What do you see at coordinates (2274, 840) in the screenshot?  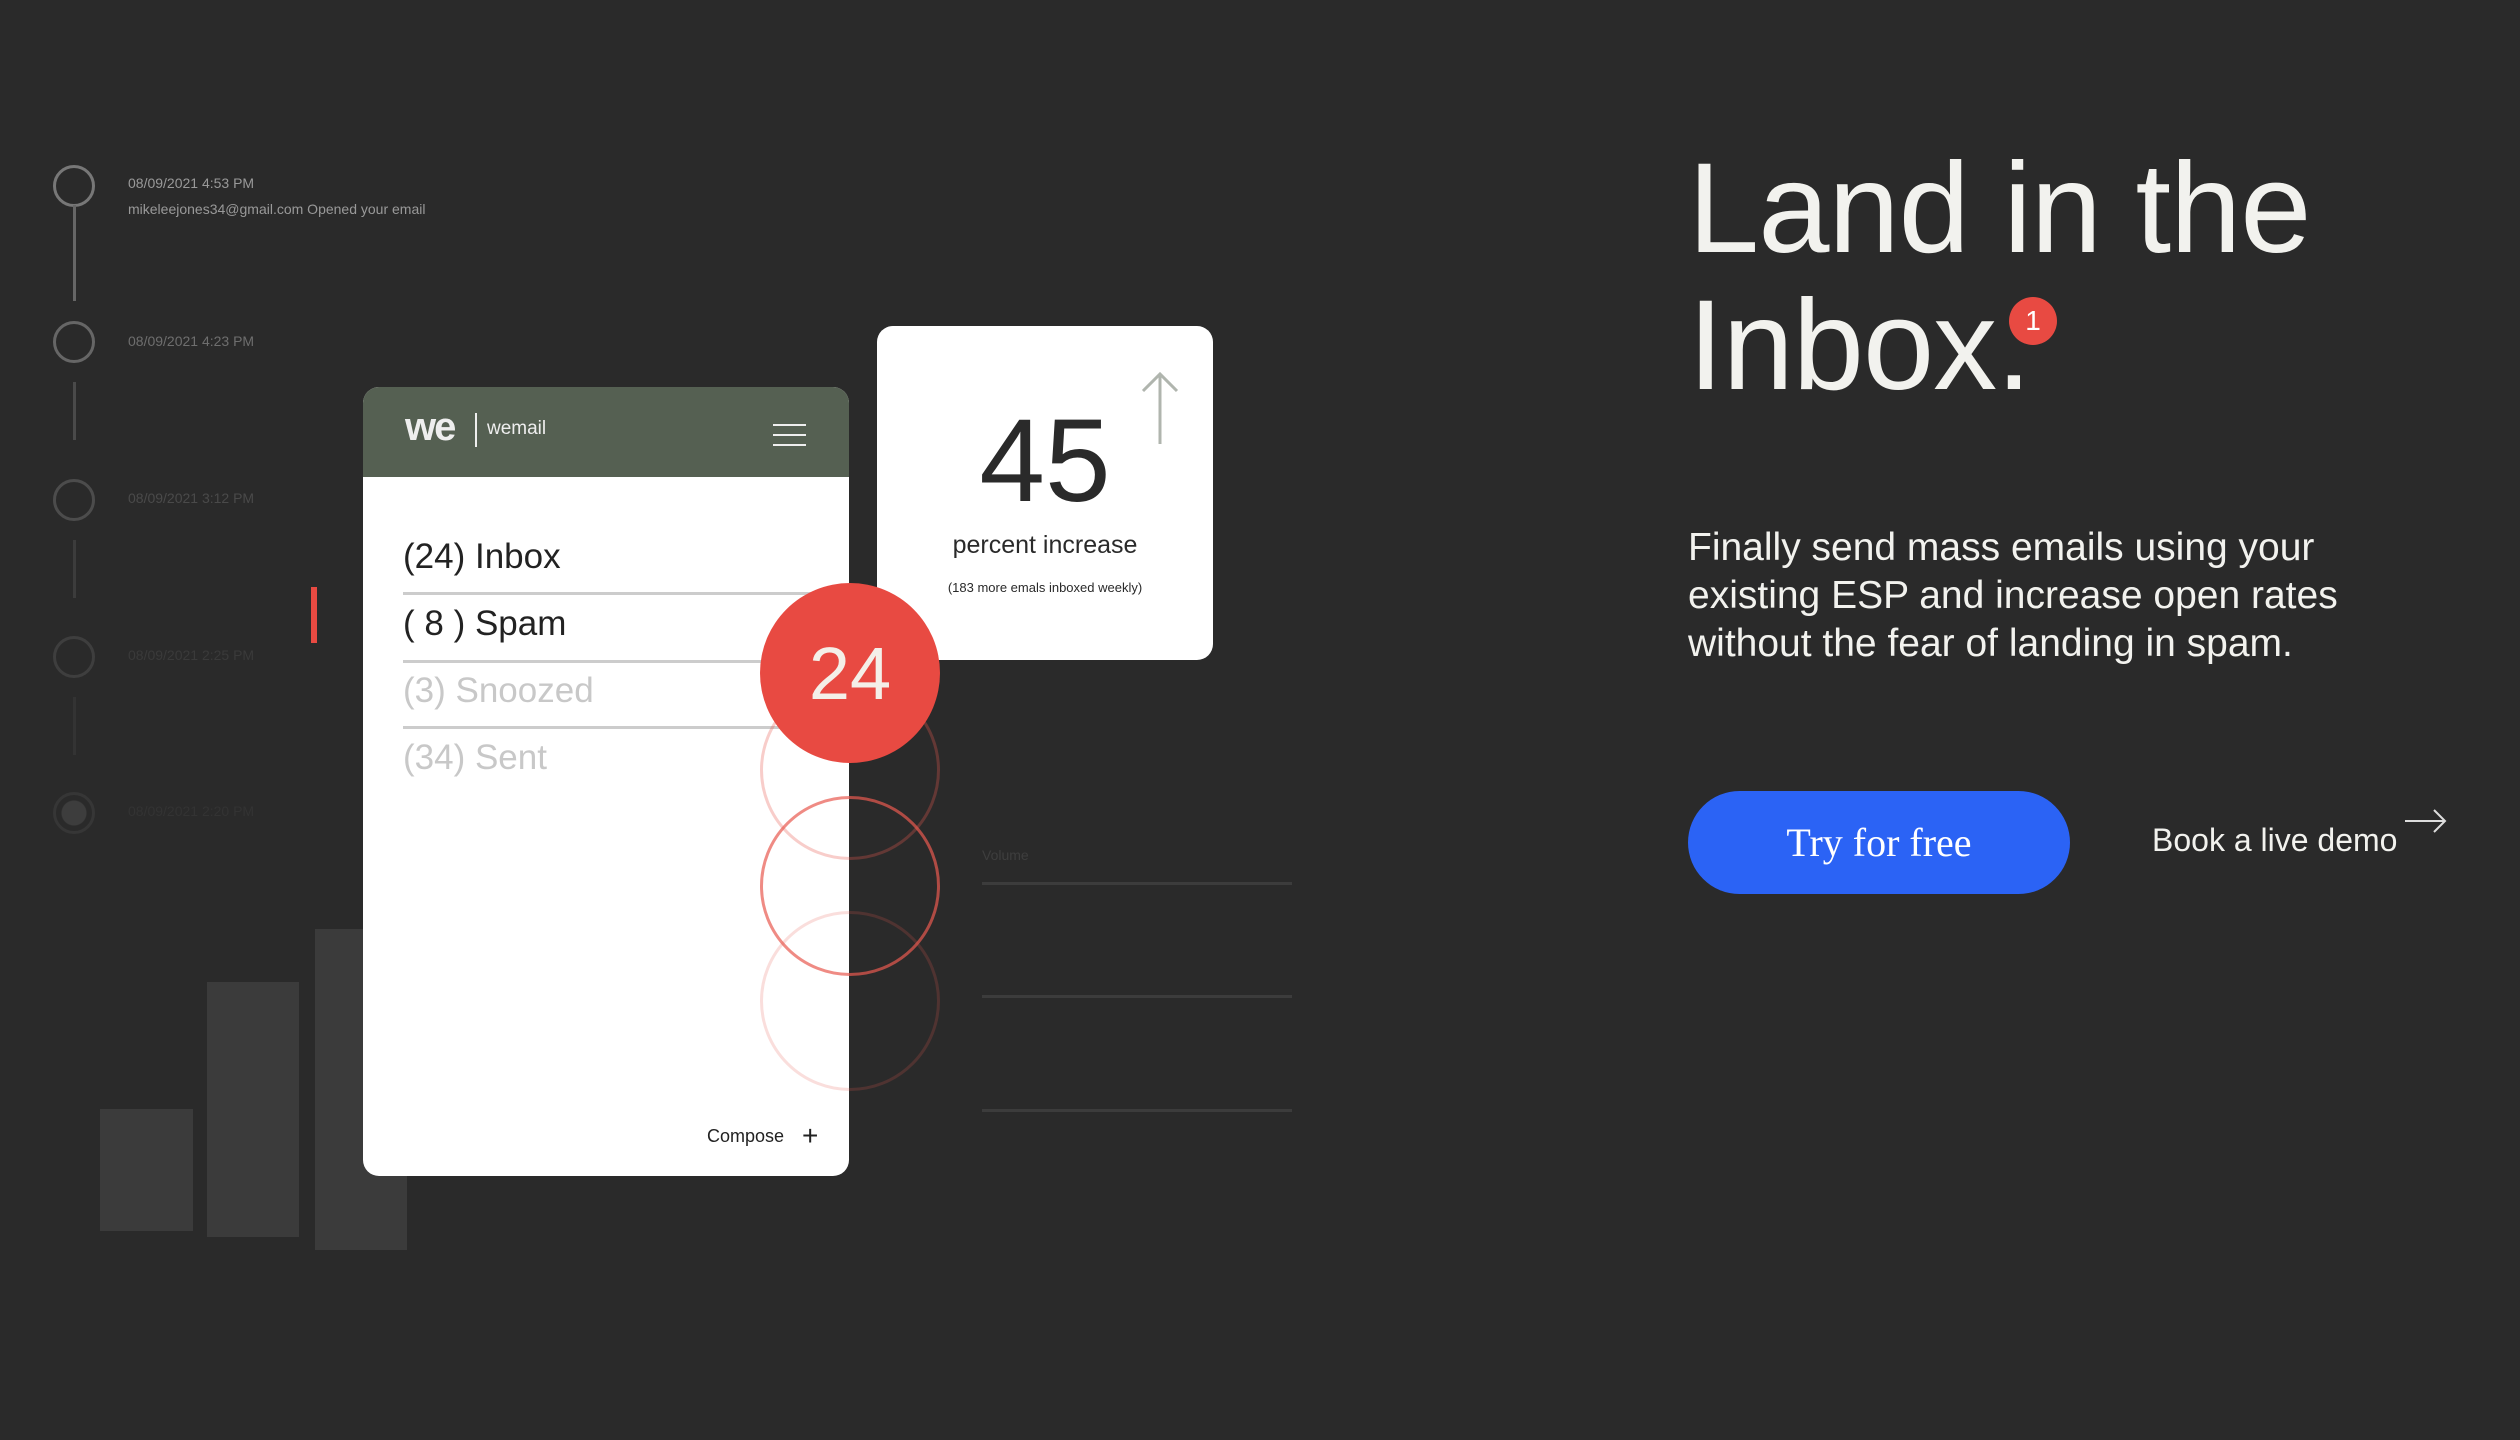 I see `book-demo-link: Book a live demo` at bounding box center [2274, 840].